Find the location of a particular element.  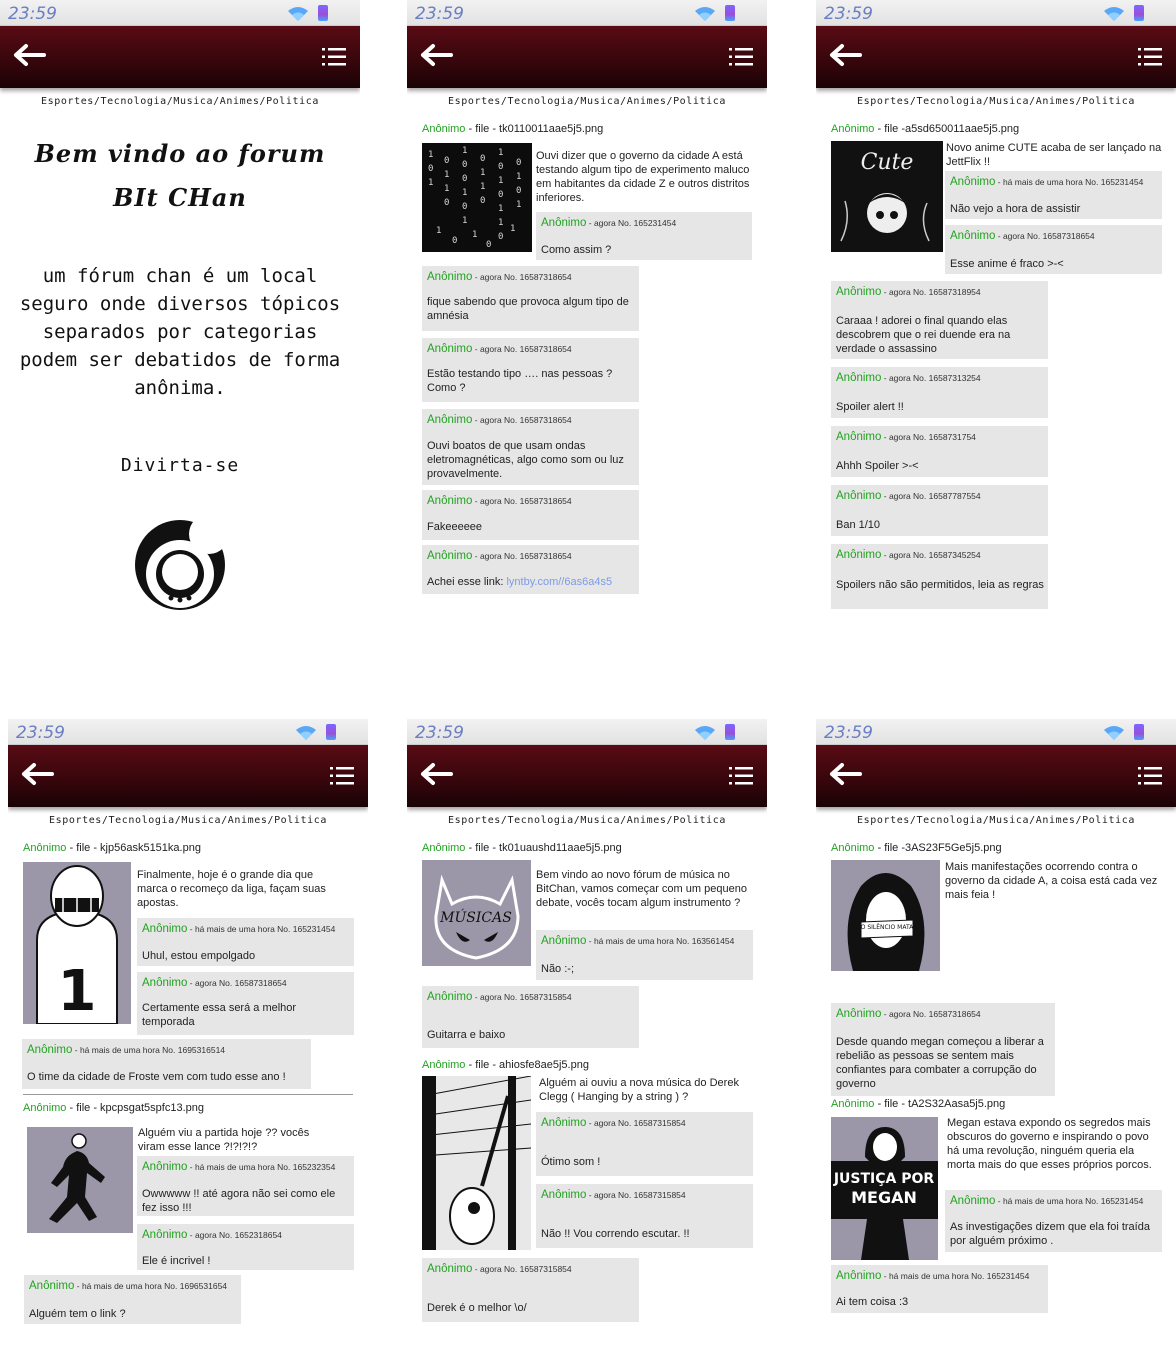

silencio-mata-image: O SILÊNCIO MATA is located at coordinates (885, 915).